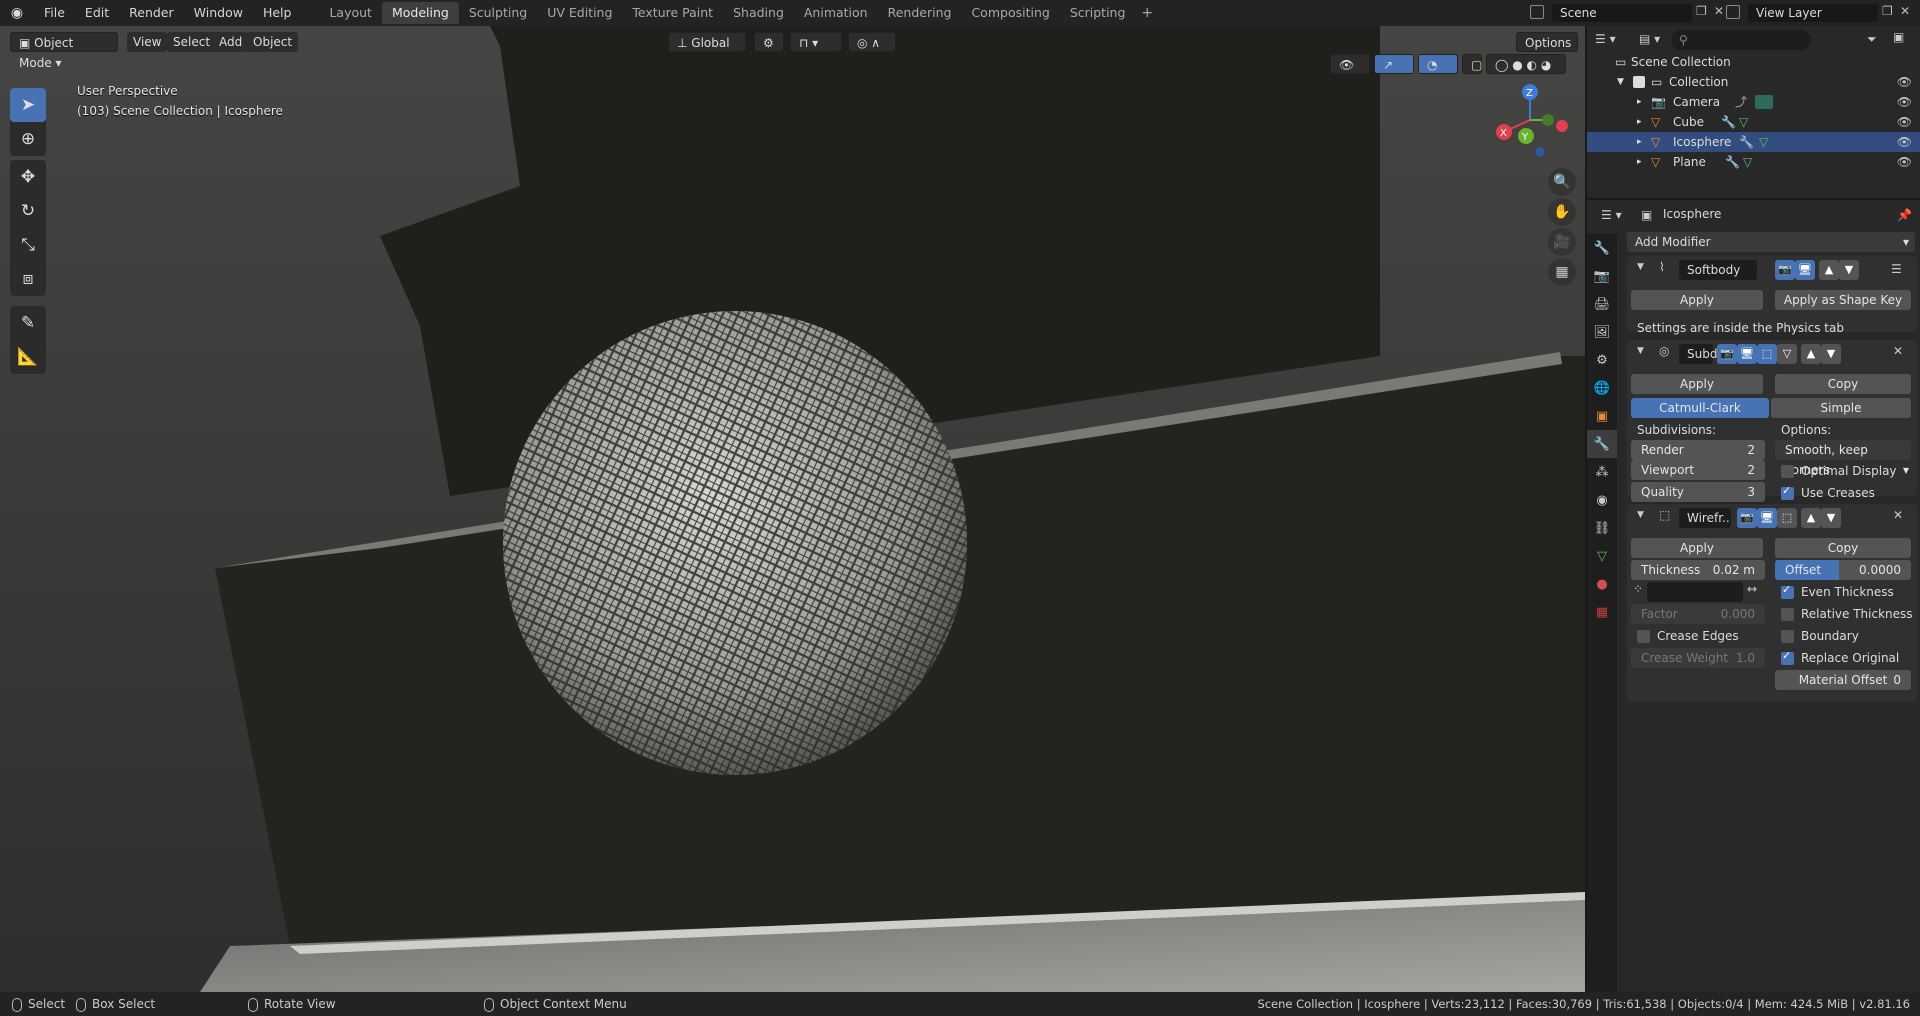 This screenshot has width=1920, height=1016. Describe the element at coordinates (1752, 589) in the screenshot. I see `invert-arrows-icon: ↔` at that location.